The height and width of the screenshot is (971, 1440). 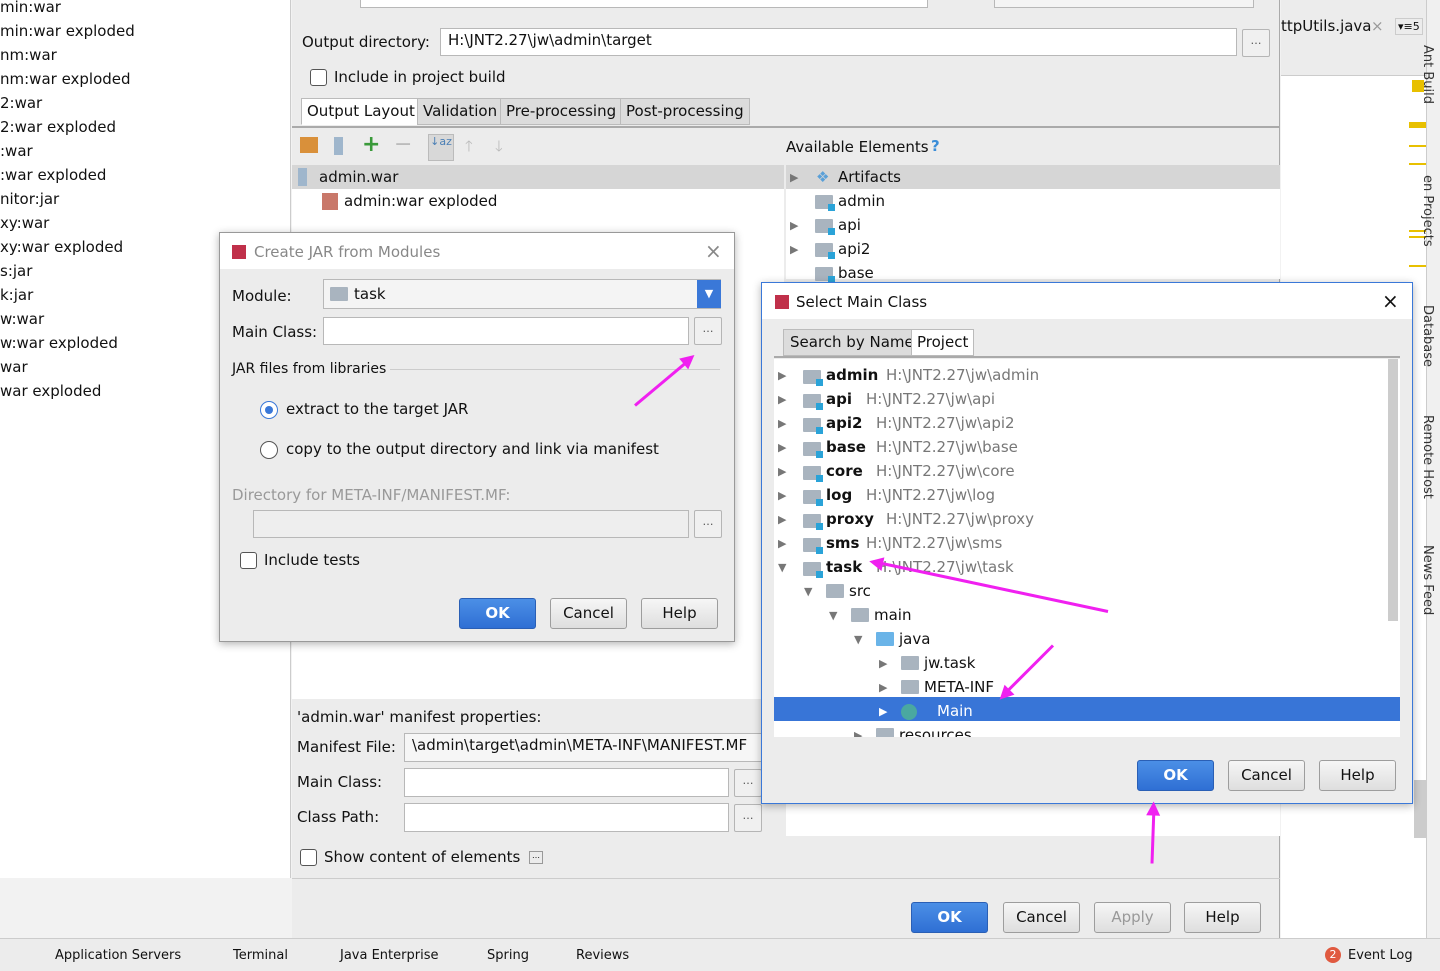 I want to click on tab-search-by-name: Search by Name, so click(x=852, y=342).